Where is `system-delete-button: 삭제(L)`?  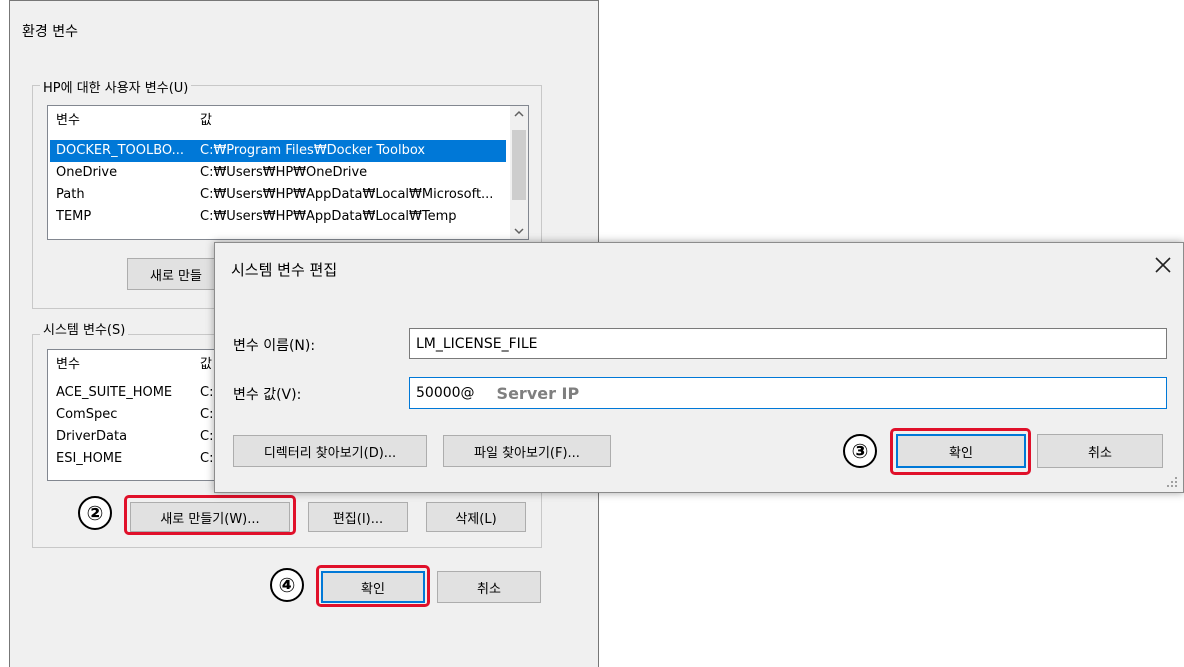 system-delete-button: 삭제(L) is located at coordinates (476, 517).